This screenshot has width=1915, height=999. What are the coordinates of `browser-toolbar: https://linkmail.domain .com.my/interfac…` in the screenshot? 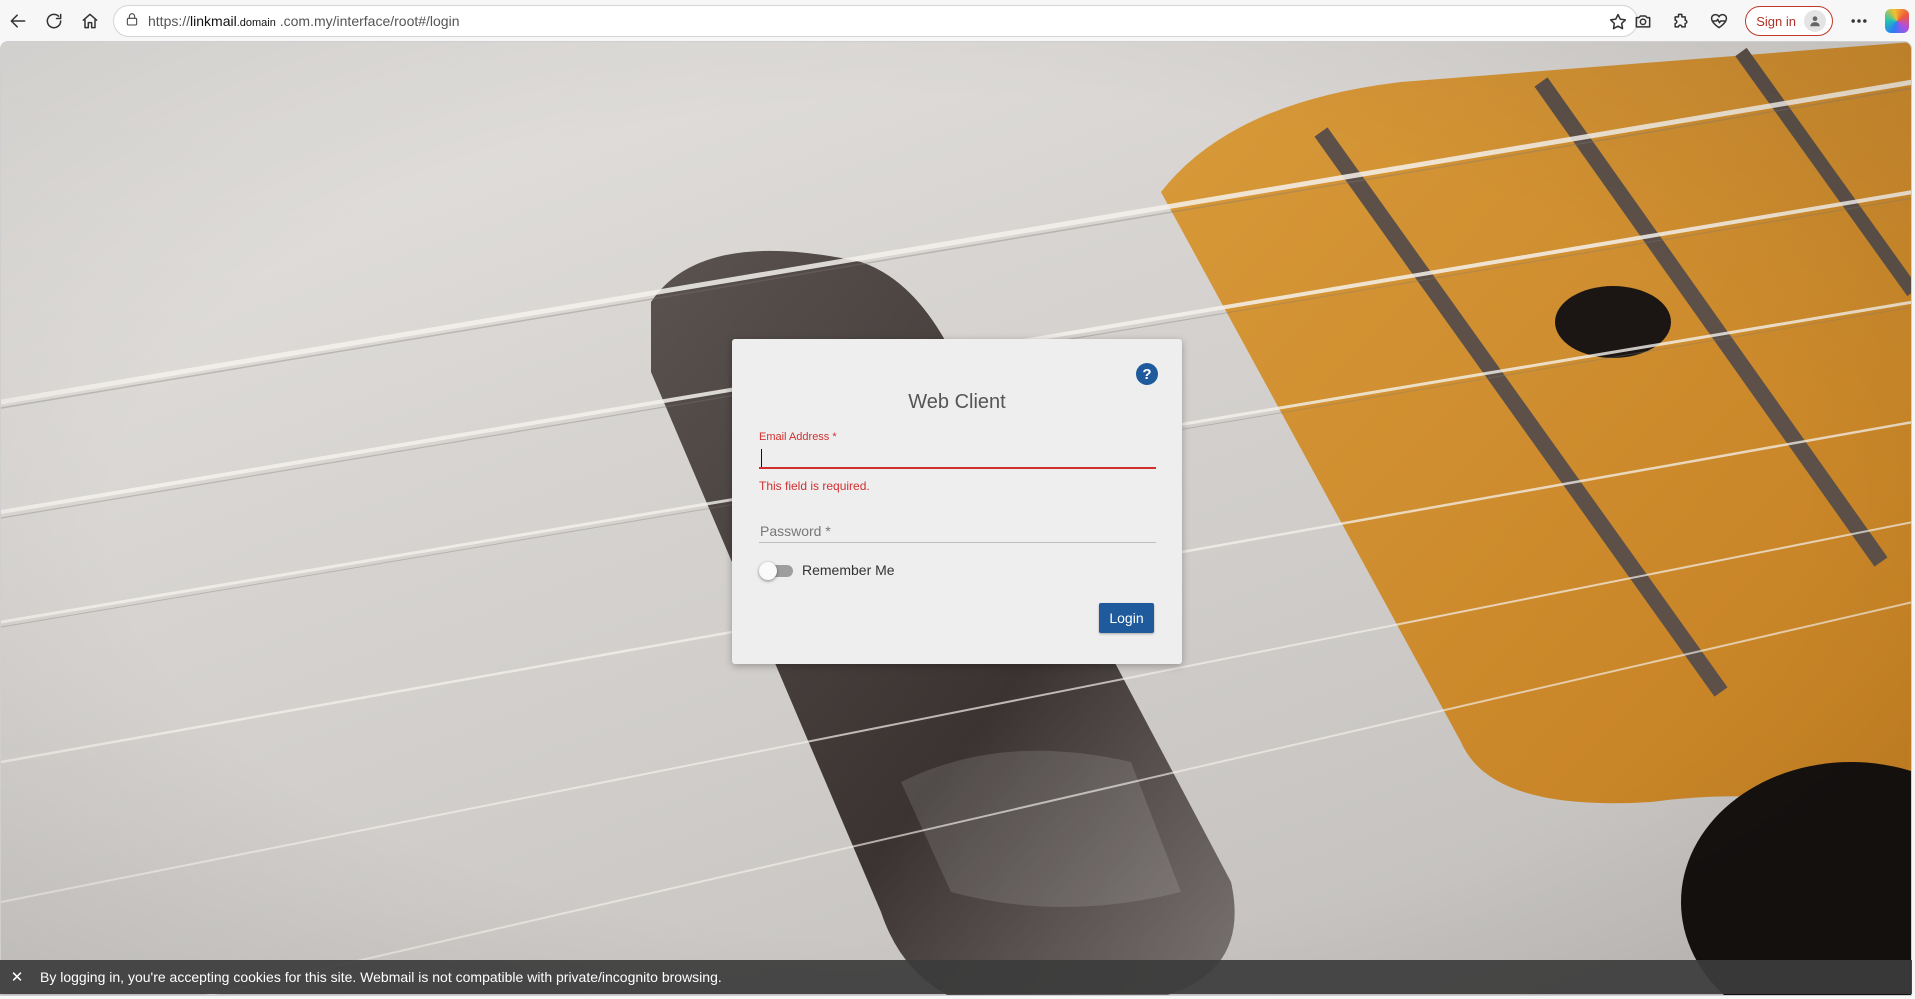 It's located at (957, 20).